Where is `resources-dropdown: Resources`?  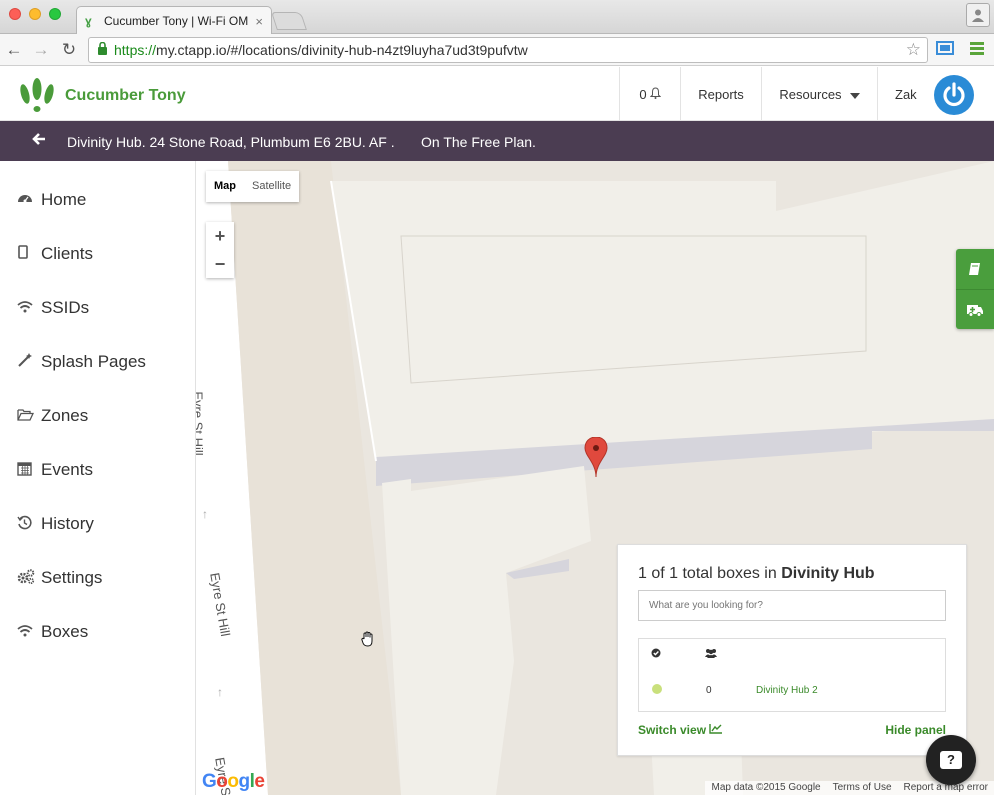 resources-dropdown: Resources is located at coordinates (819, 94).